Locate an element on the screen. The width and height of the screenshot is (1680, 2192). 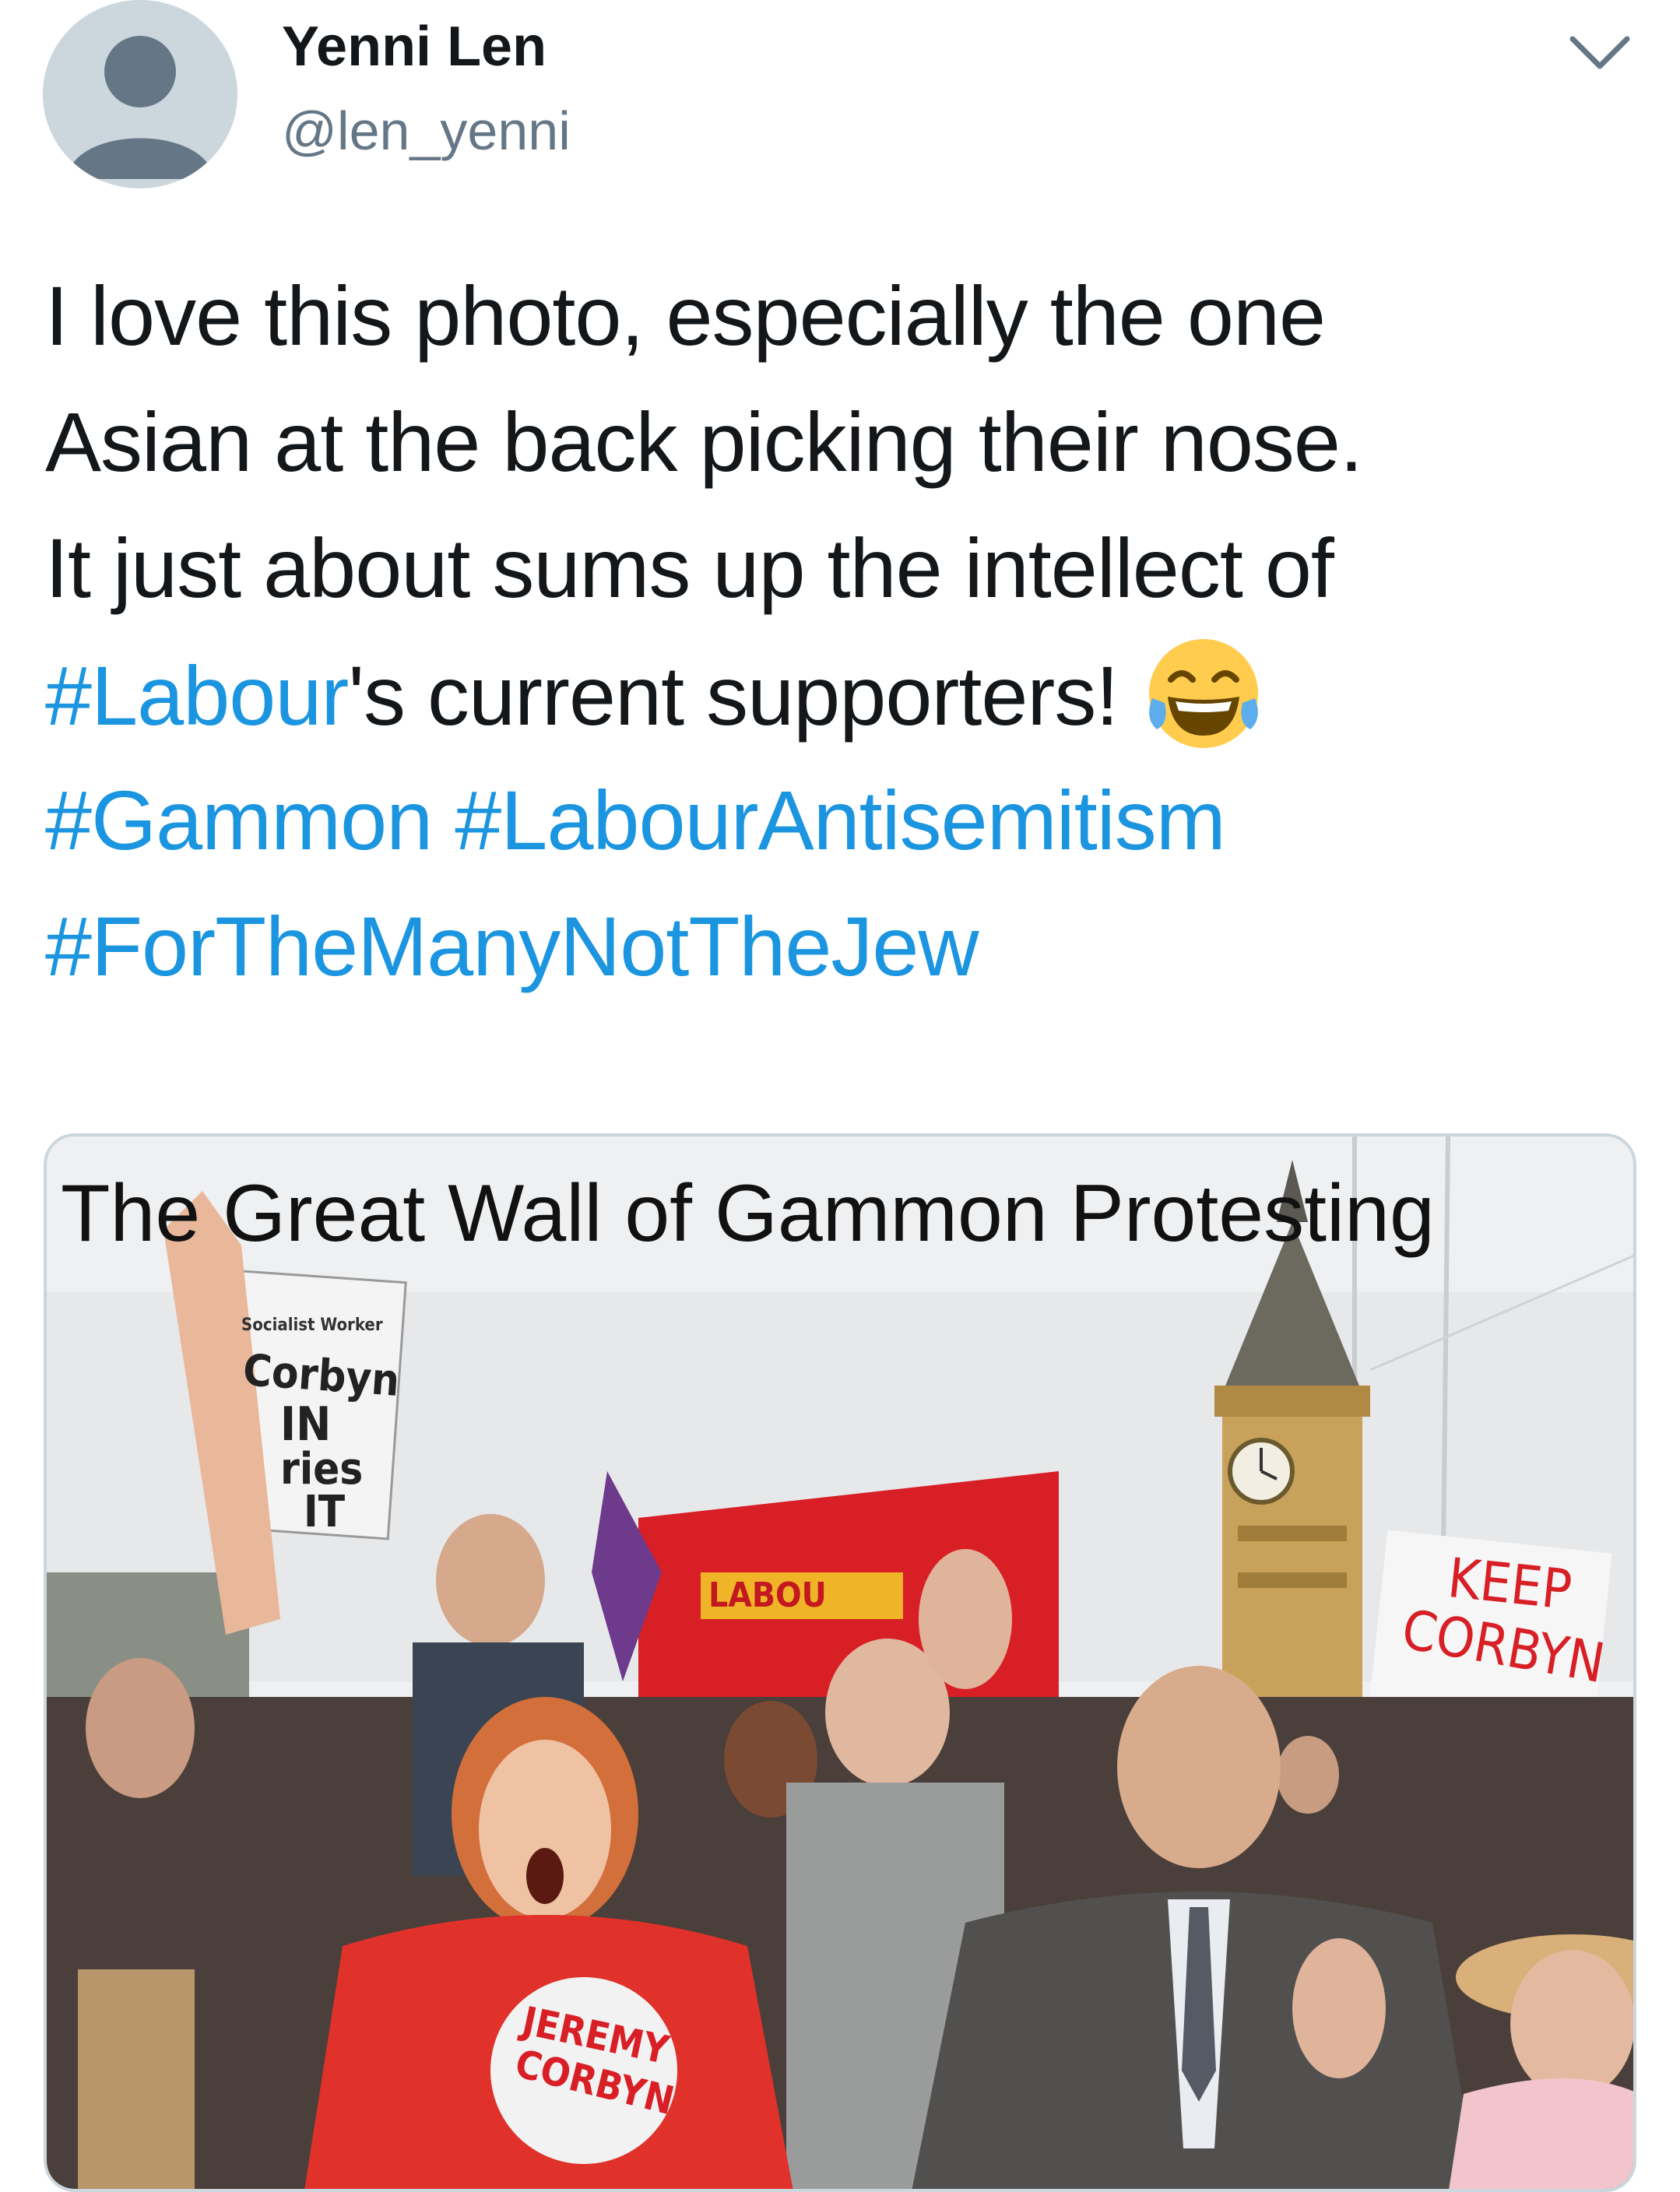
hashtag-labour-antisemitism-link: #LabourAntisemitism is located at coordinates (840, 820).